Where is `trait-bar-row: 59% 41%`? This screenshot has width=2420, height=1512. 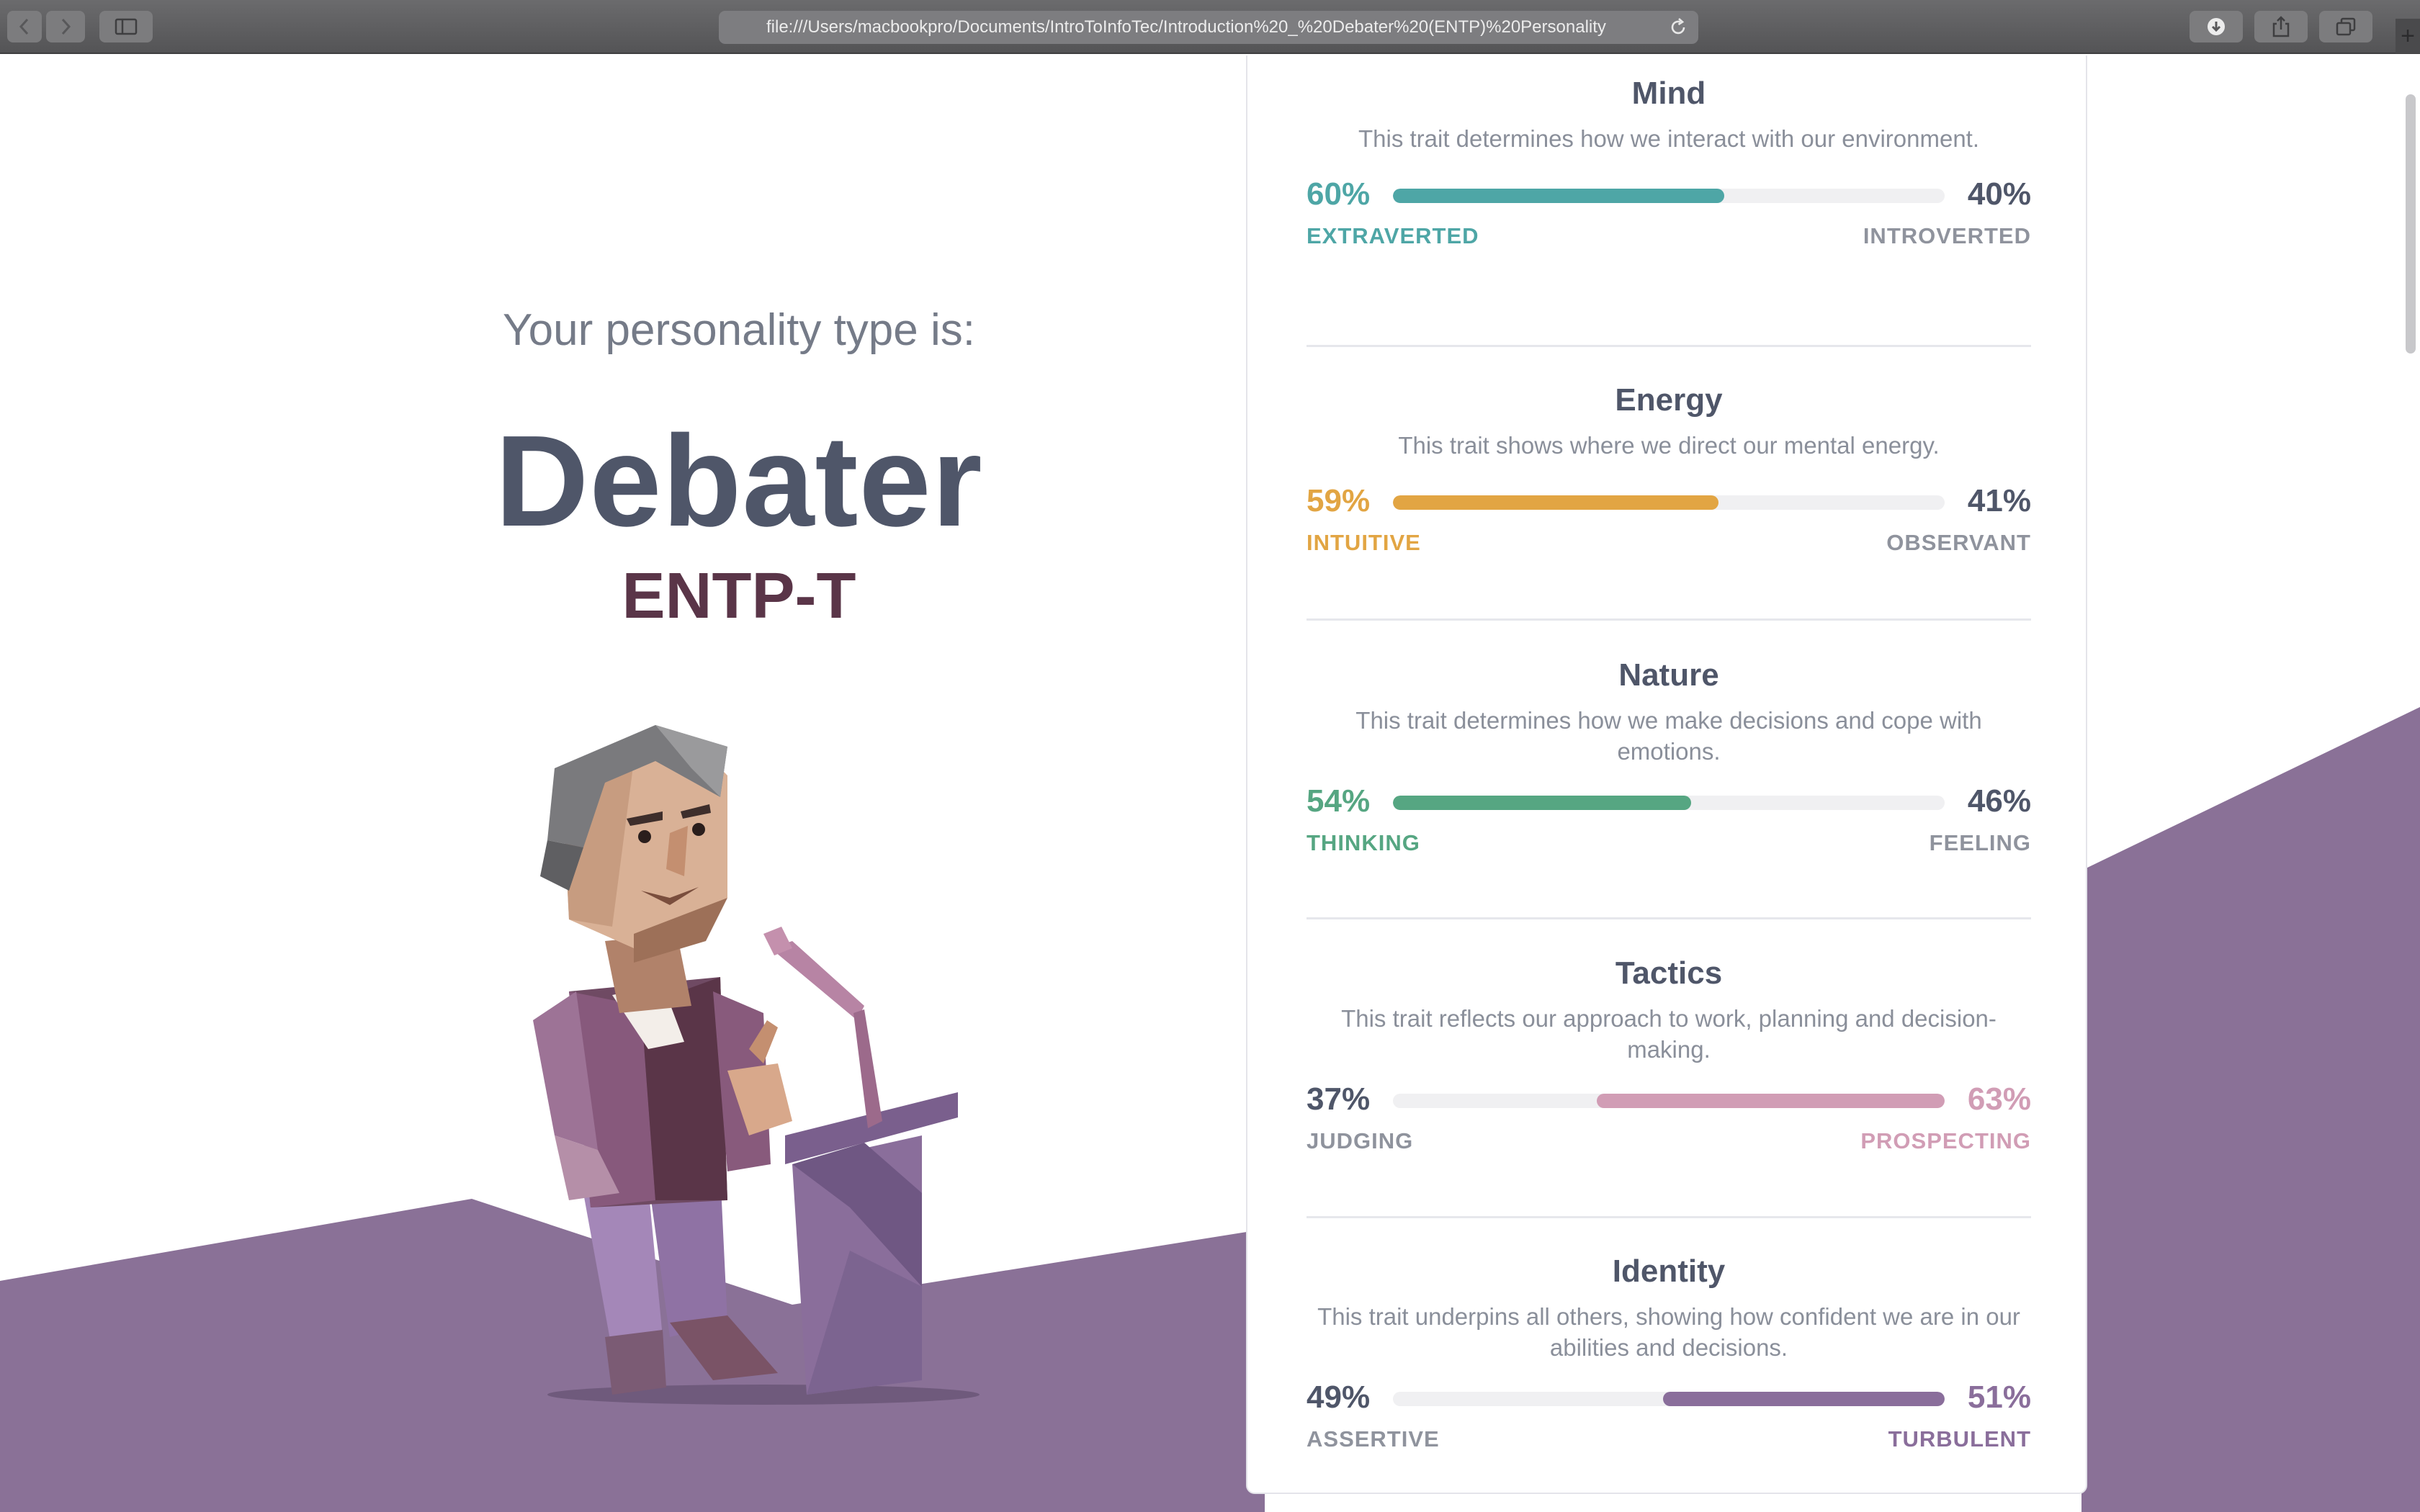 trait-bar-row: 59% 41% is located at coordinates (1669, 501).